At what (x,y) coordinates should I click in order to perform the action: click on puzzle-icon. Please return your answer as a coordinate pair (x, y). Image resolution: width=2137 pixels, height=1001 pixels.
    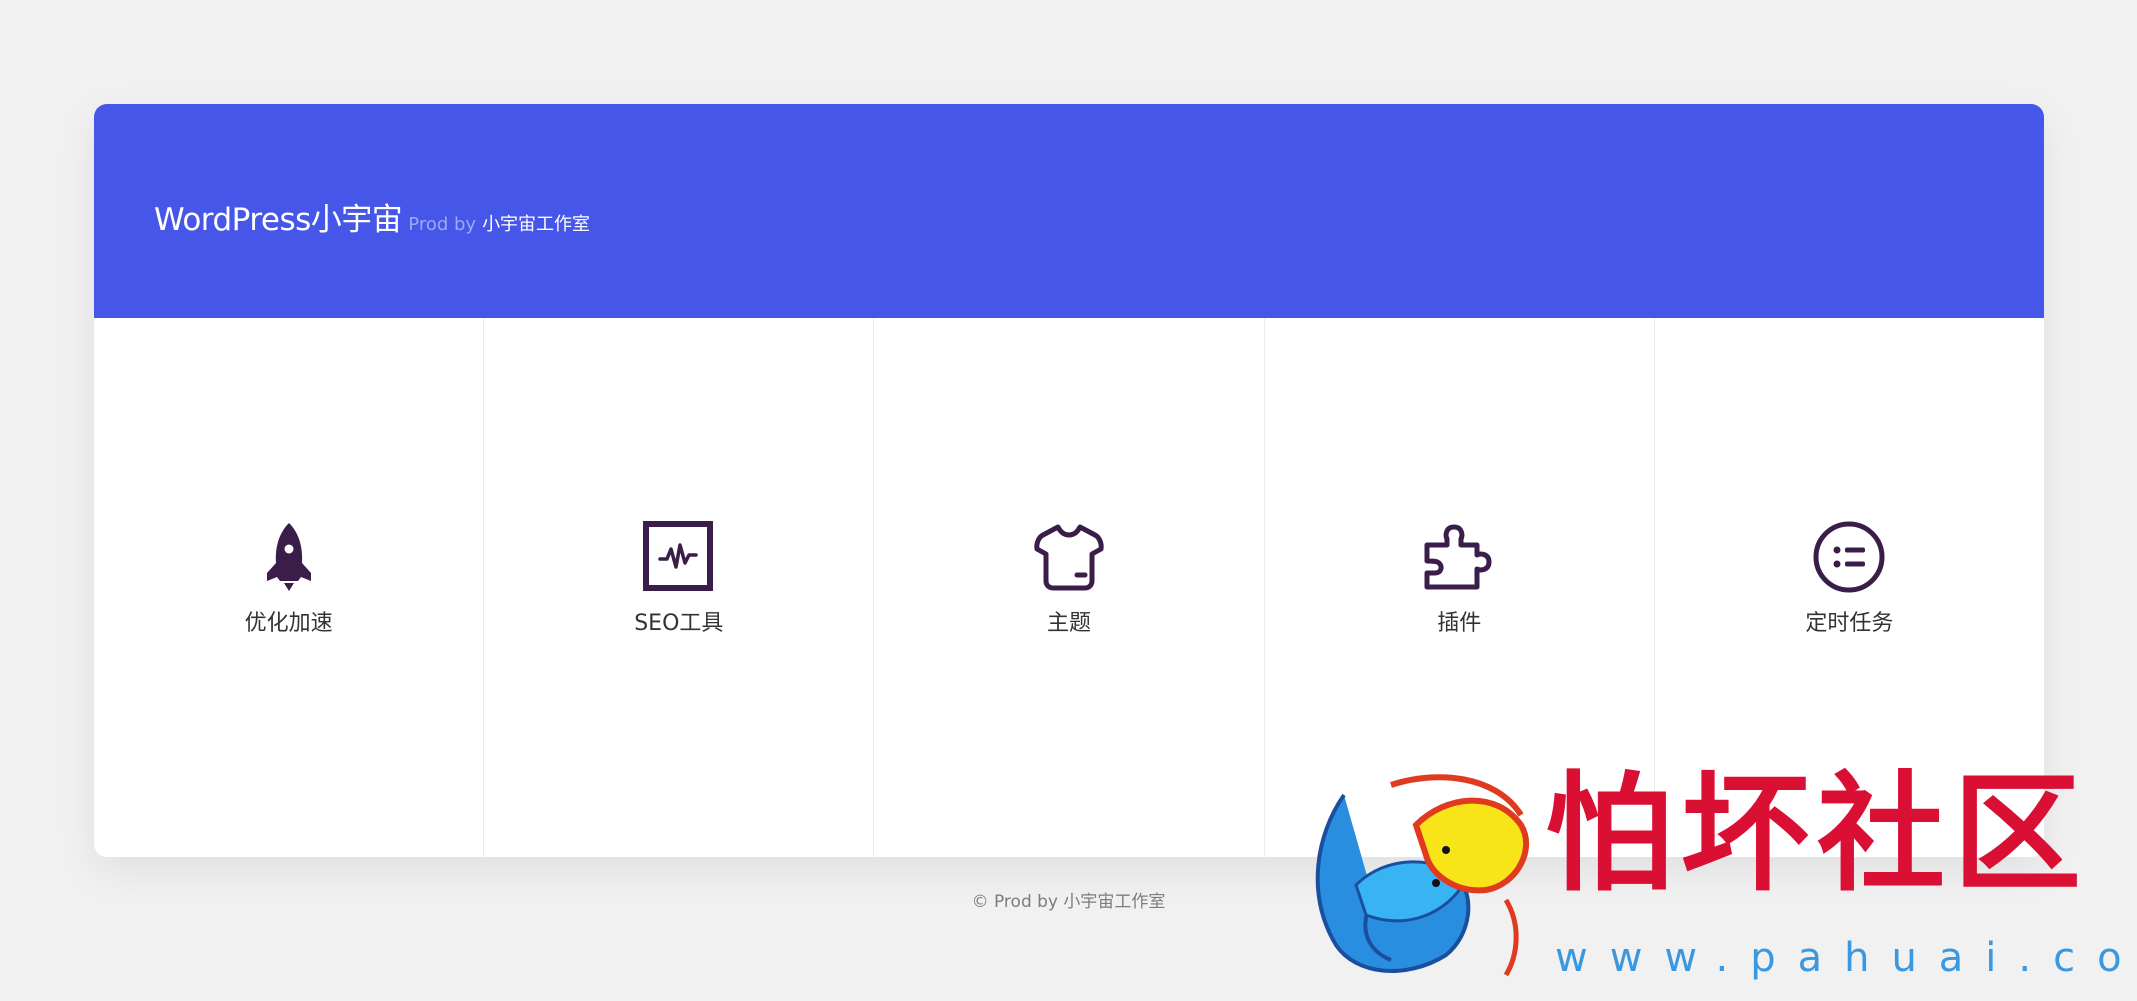
    Looking at the image, I should click on (1459, 557).